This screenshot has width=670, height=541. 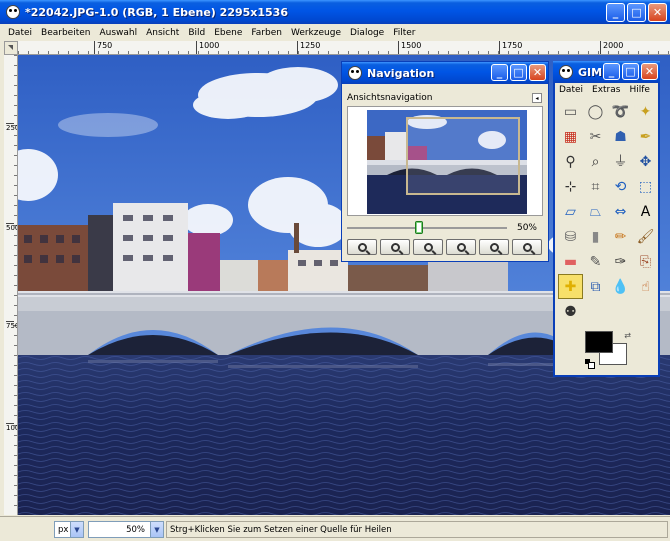 What do you see at coordinates (595, 211) in the screenshot?
I see `perspective-tool-button: ⏢` at bounding box center [595, 211].